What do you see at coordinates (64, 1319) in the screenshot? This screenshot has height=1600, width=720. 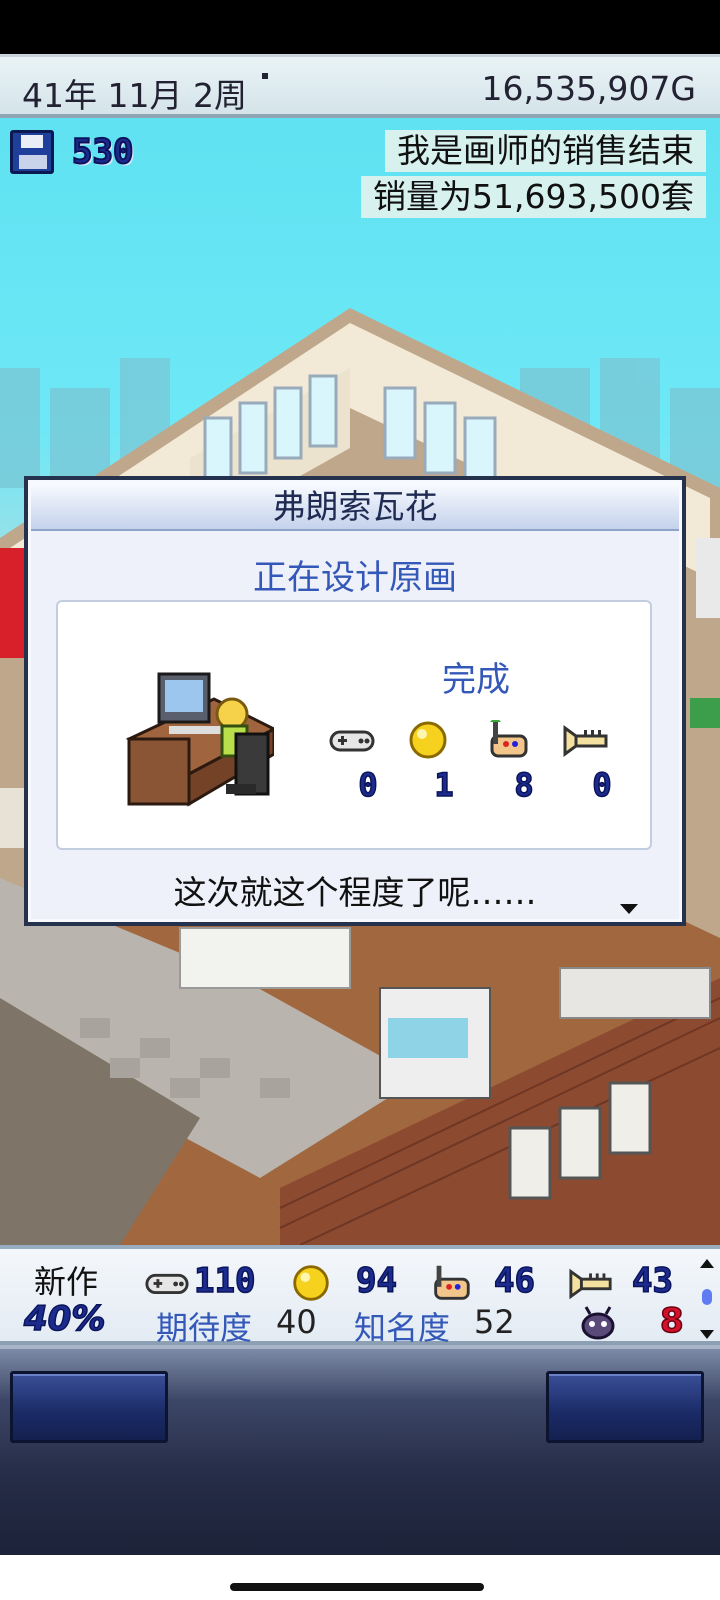 I see `development-progress: 40%` at bounding box center [64, 1319].